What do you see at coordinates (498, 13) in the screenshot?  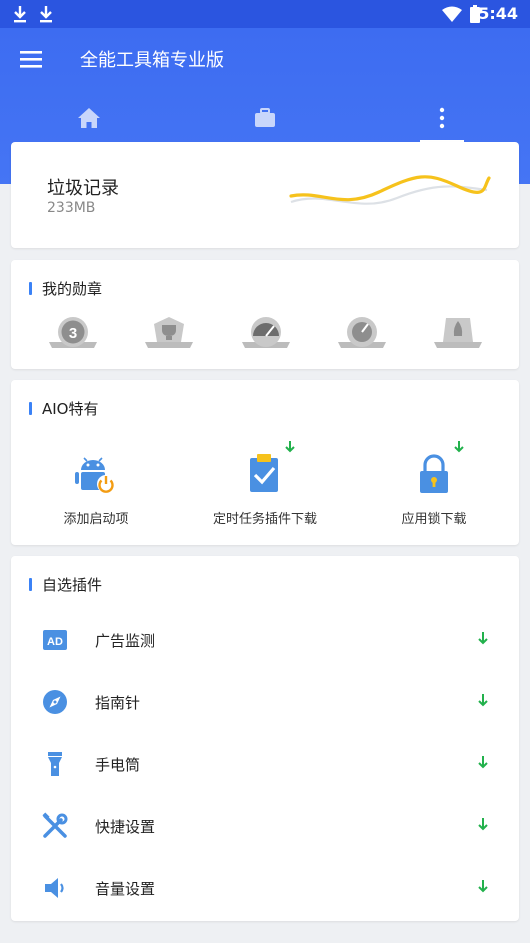 I see `clock: 5:44` at bounding box center [498, 13].